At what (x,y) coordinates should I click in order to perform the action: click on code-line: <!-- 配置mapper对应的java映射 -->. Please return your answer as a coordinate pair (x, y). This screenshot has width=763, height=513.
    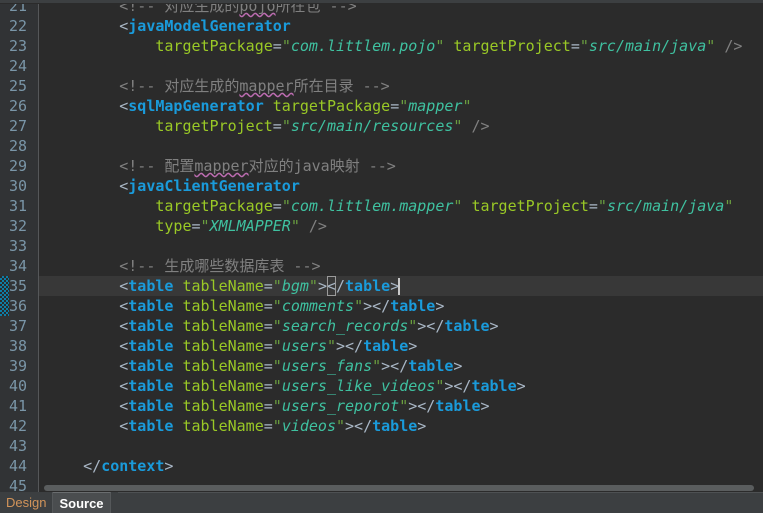
    Looking at the image, I should click on (381, 166).